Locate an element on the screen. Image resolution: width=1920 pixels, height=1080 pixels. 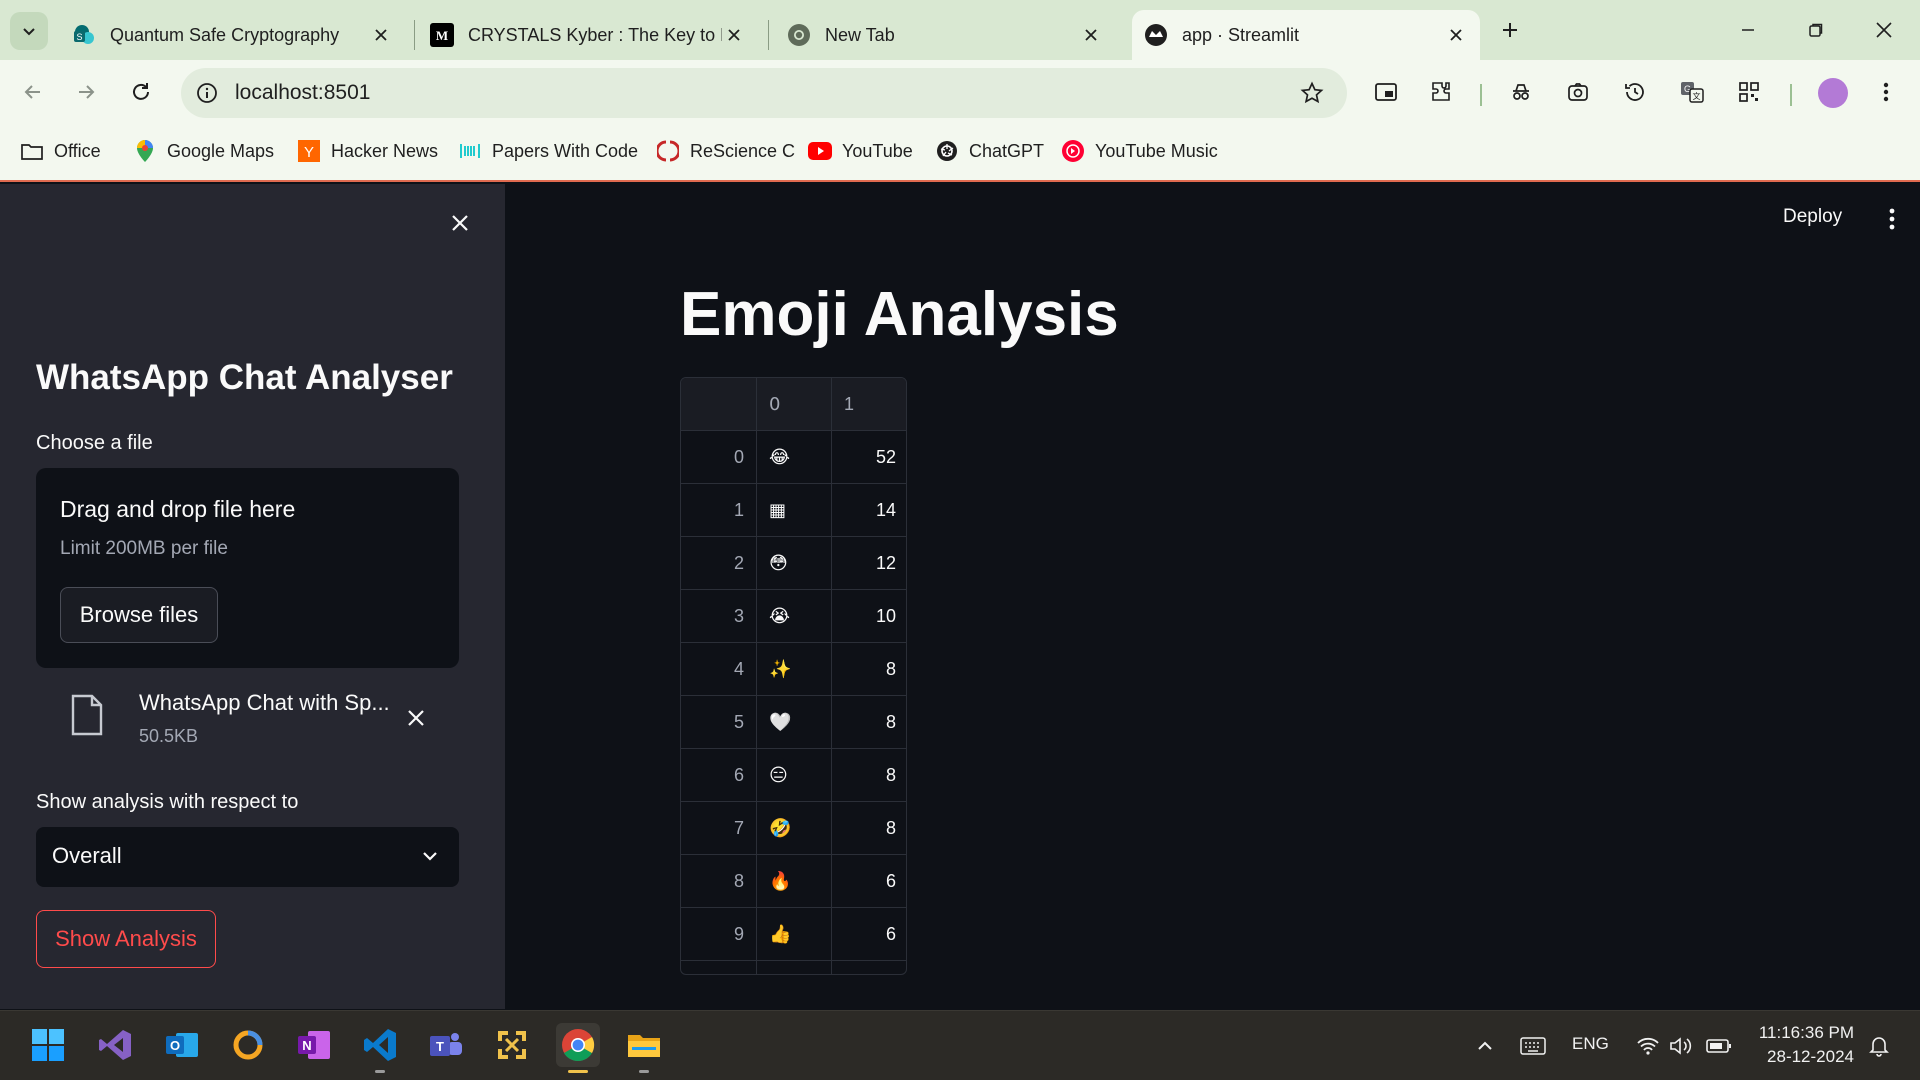
analysis-user-select: Overall is located at coordinates (247, 857).